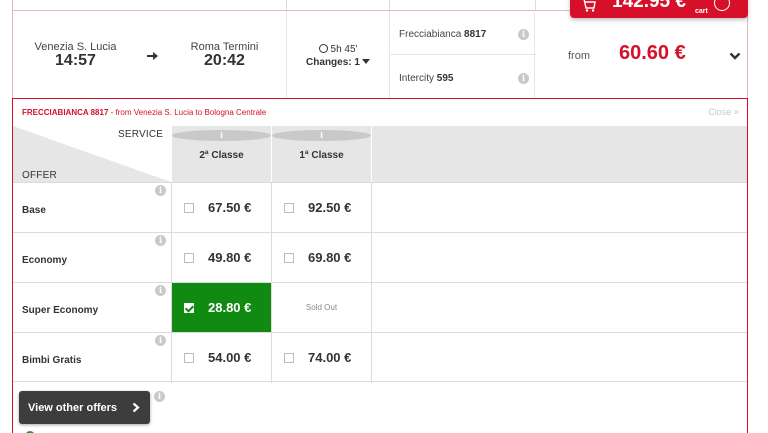 The height and width of the screenshot is (433, 768). What do you see at coordinates (152, 56) in the screenshot?
I see `arrow-right-icon` at bounding box center [152, 56].